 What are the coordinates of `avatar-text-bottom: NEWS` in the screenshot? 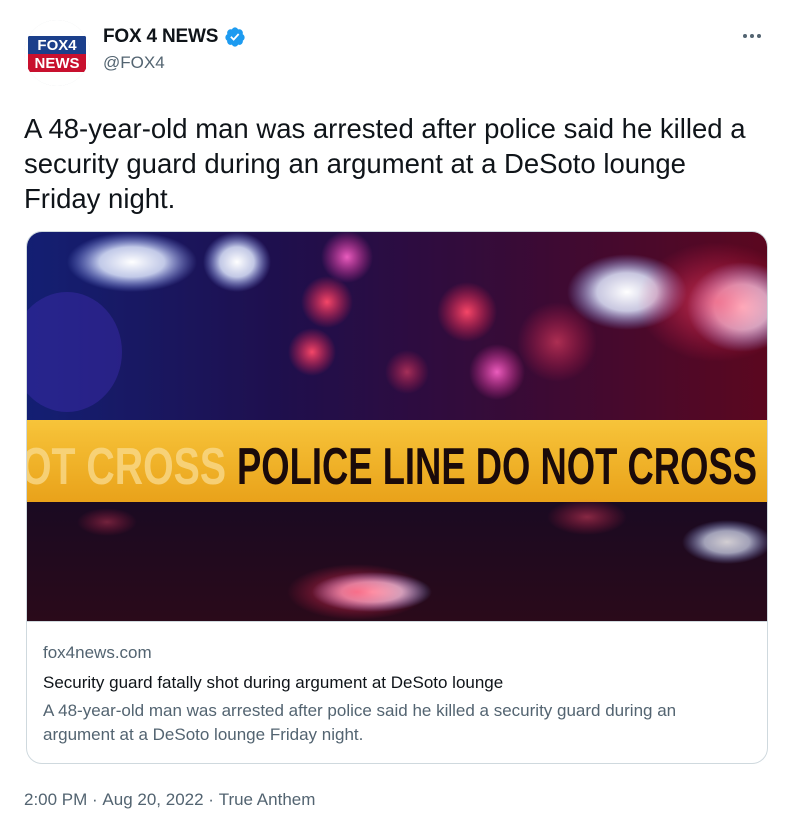 It's located at (57, 63).